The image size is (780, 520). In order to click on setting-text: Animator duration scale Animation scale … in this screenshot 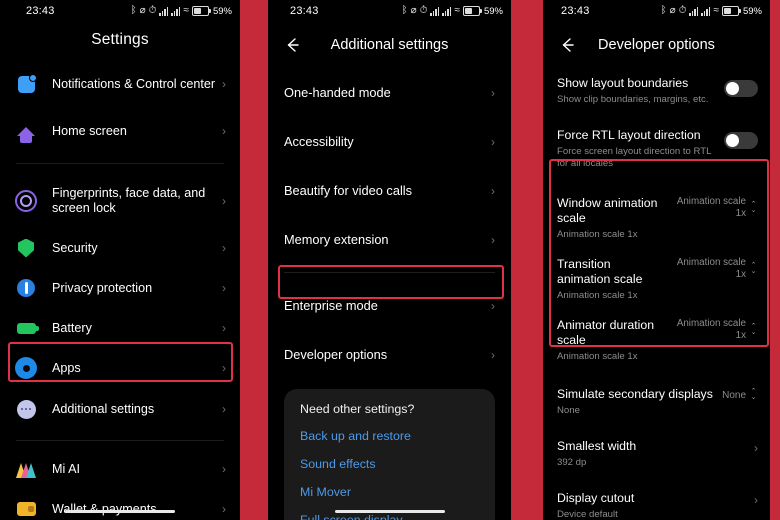, I will do `click(614, 340)`.